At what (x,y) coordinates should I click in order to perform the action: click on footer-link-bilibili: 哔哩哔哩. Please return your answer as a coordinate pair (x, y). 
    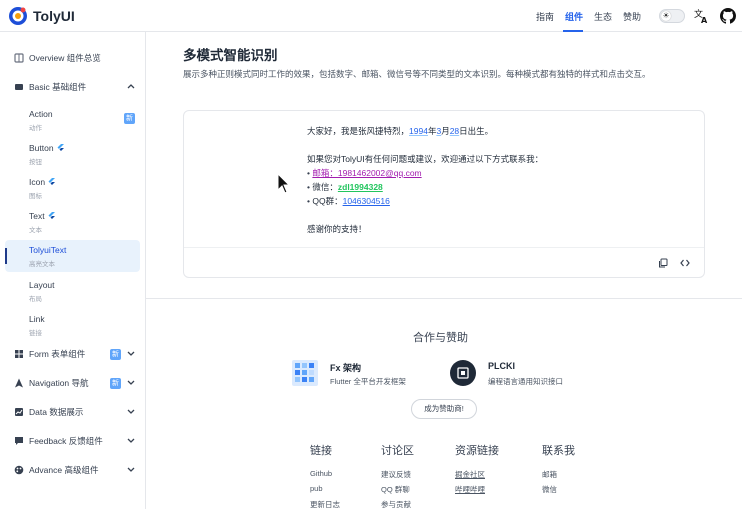
    Looking at the image, I should click on (470, 489).